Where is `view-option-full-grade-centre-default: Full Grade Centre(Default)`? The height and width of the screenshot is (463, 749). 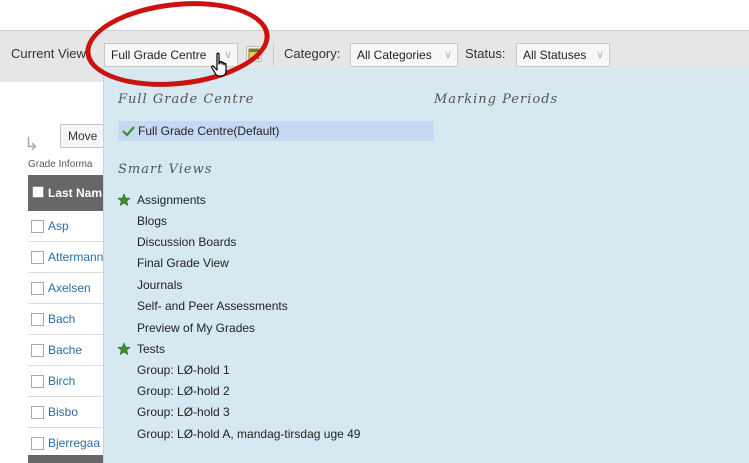 view-option-full-grade-centre-default: Full Grade Centre(Default) is located at coordinates (276, 131).